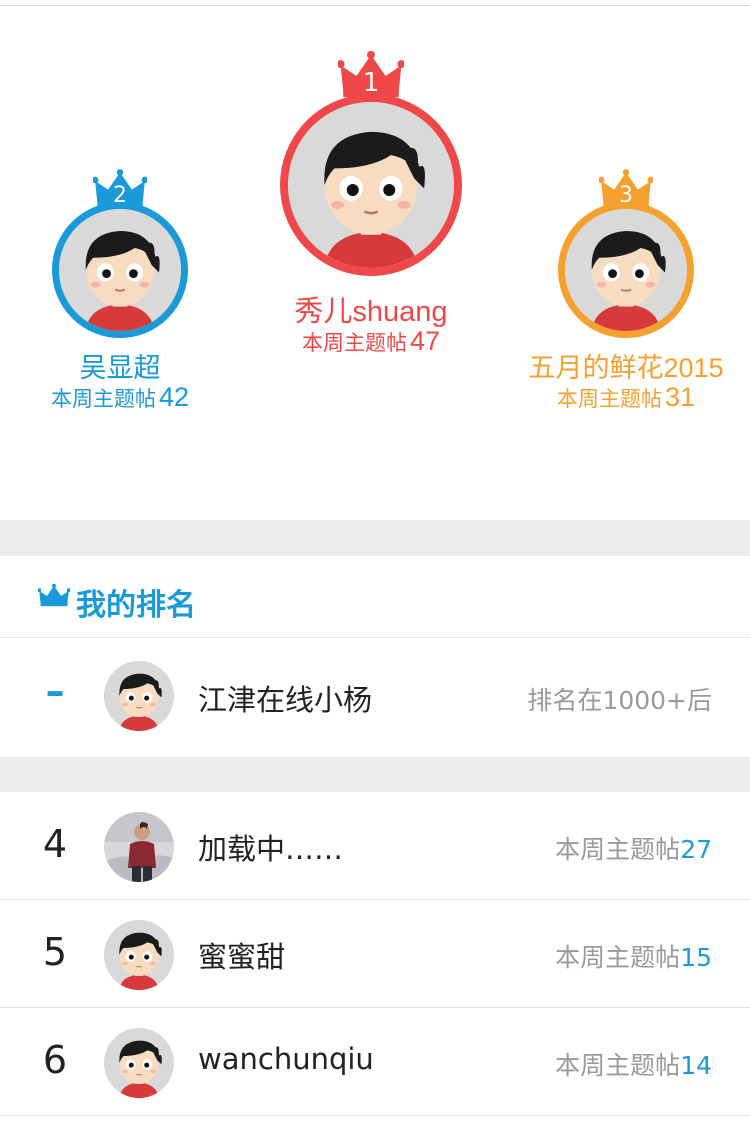  Describe the element at coordinates (680, 397) in the screenshot. I see `stat-value: 31` at that location.